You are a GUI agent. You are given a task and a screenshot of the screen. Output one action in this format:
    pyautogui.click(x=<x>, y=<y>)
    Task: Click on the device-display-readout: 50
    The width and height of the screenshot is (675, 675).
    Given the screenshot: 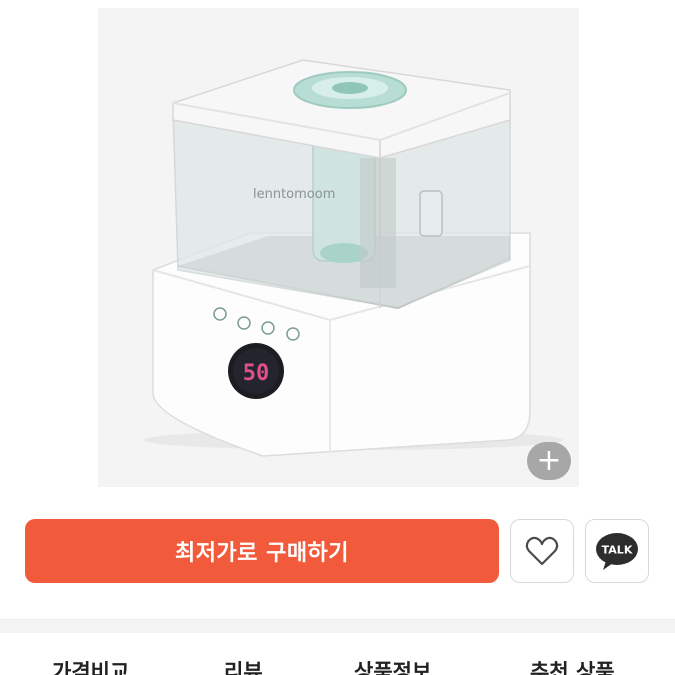 What is the action you would take?
    pyautogui.click(x=256, y=373)
    